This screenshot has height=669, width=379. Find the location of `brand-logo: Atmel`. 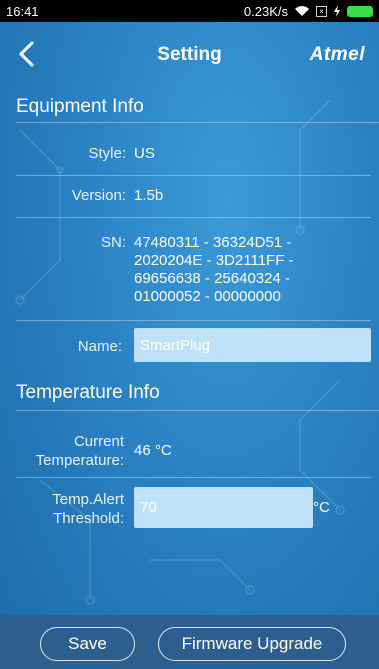

brand-logo: Atmel is located at coordinates (337, 54).